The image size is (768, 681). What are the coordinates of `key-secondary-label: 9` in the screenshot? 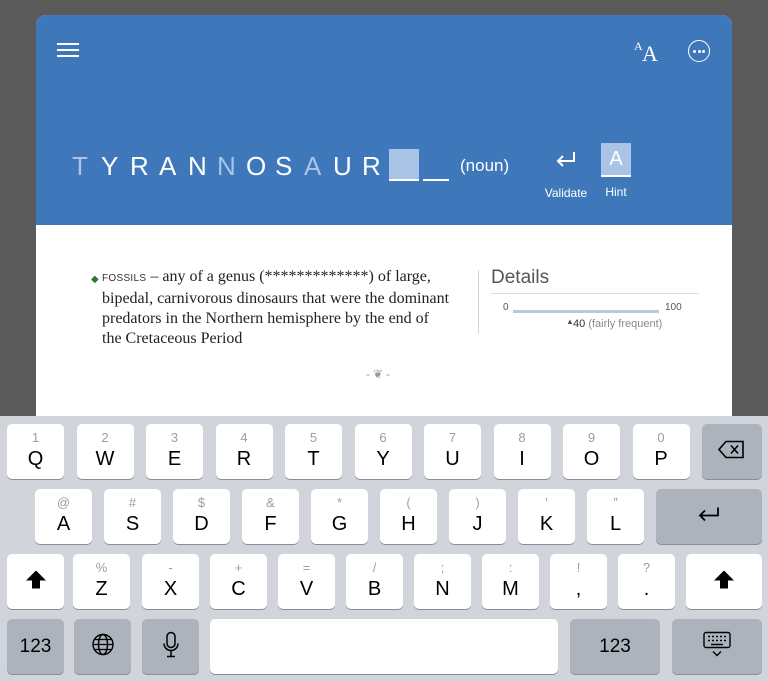 It's located at (591, 437).